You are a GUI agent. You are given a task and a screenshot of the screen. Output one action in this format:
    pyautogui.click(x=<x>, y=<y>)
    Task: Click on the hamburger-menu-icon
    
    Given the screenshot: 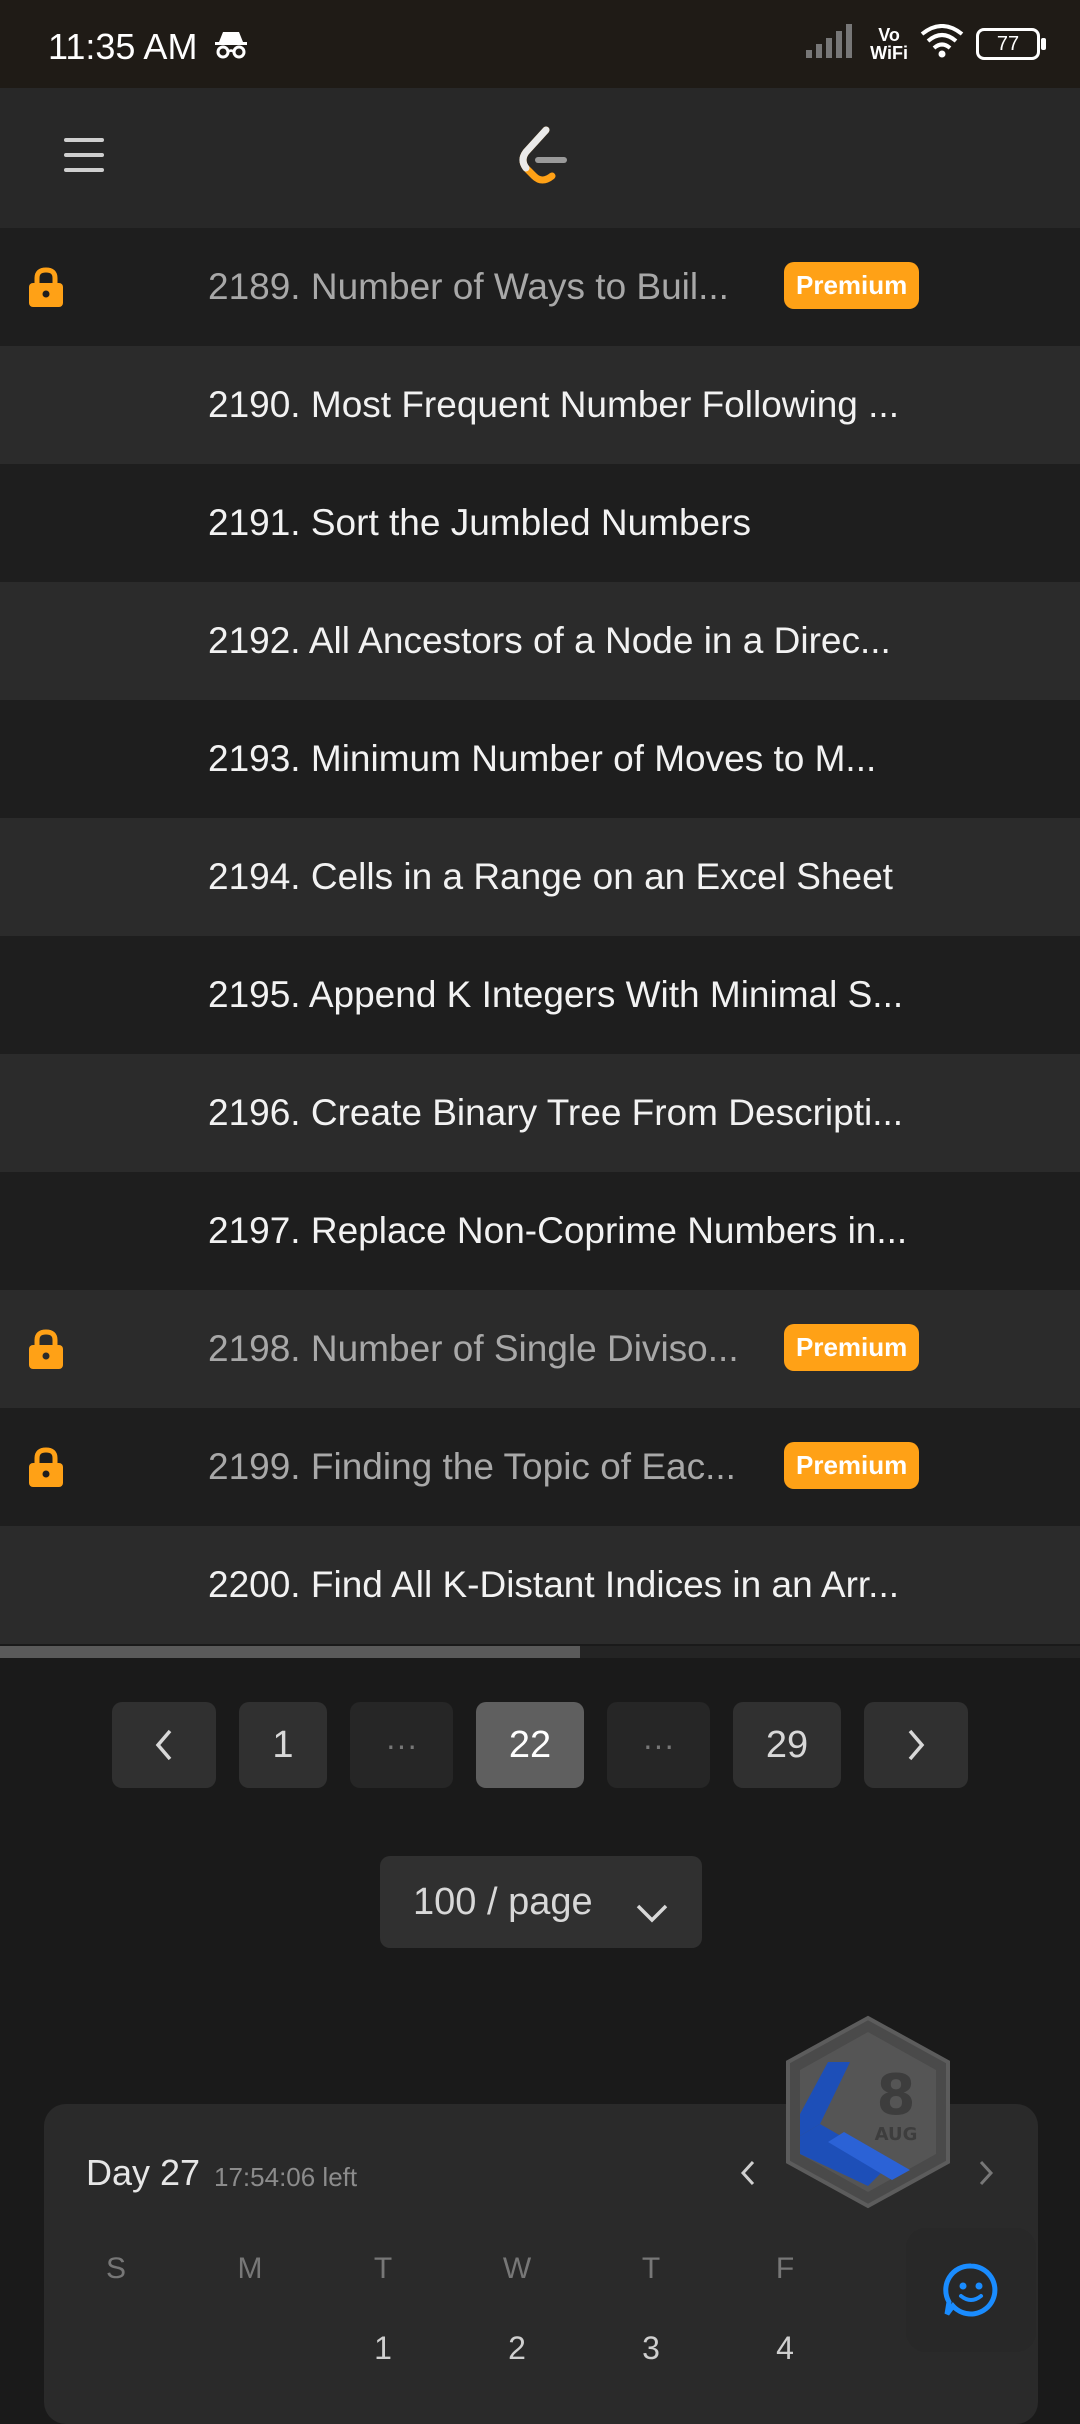 What is the action you would take?
    pyautogui.click(x=84, y=160)
    